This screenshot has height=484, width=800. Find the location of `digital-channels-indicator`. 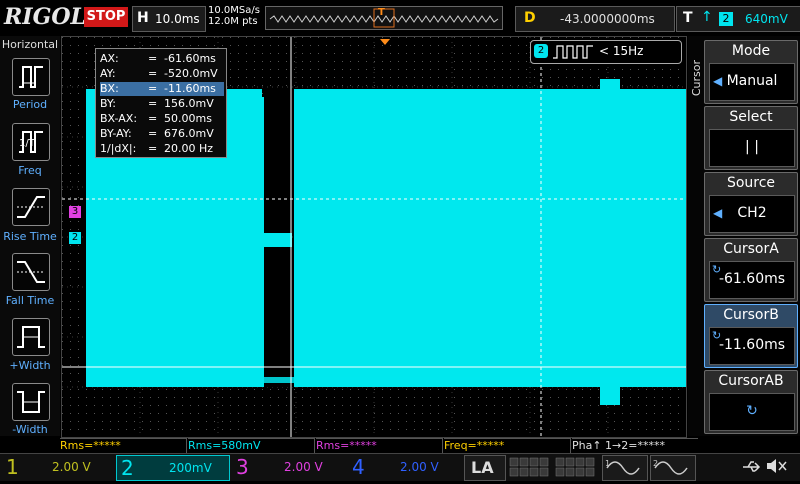

digital-channels-indicator is located at coordinates (553, 467).